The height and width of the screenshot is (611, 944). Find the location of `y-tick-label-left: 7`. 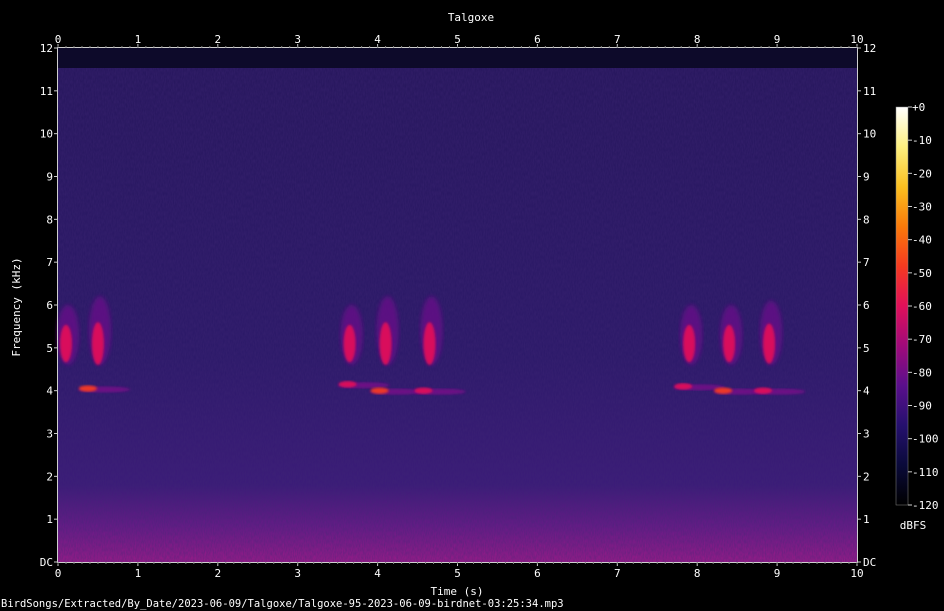

y-tick-label-left: 7 is located at coordinates (49, 262).